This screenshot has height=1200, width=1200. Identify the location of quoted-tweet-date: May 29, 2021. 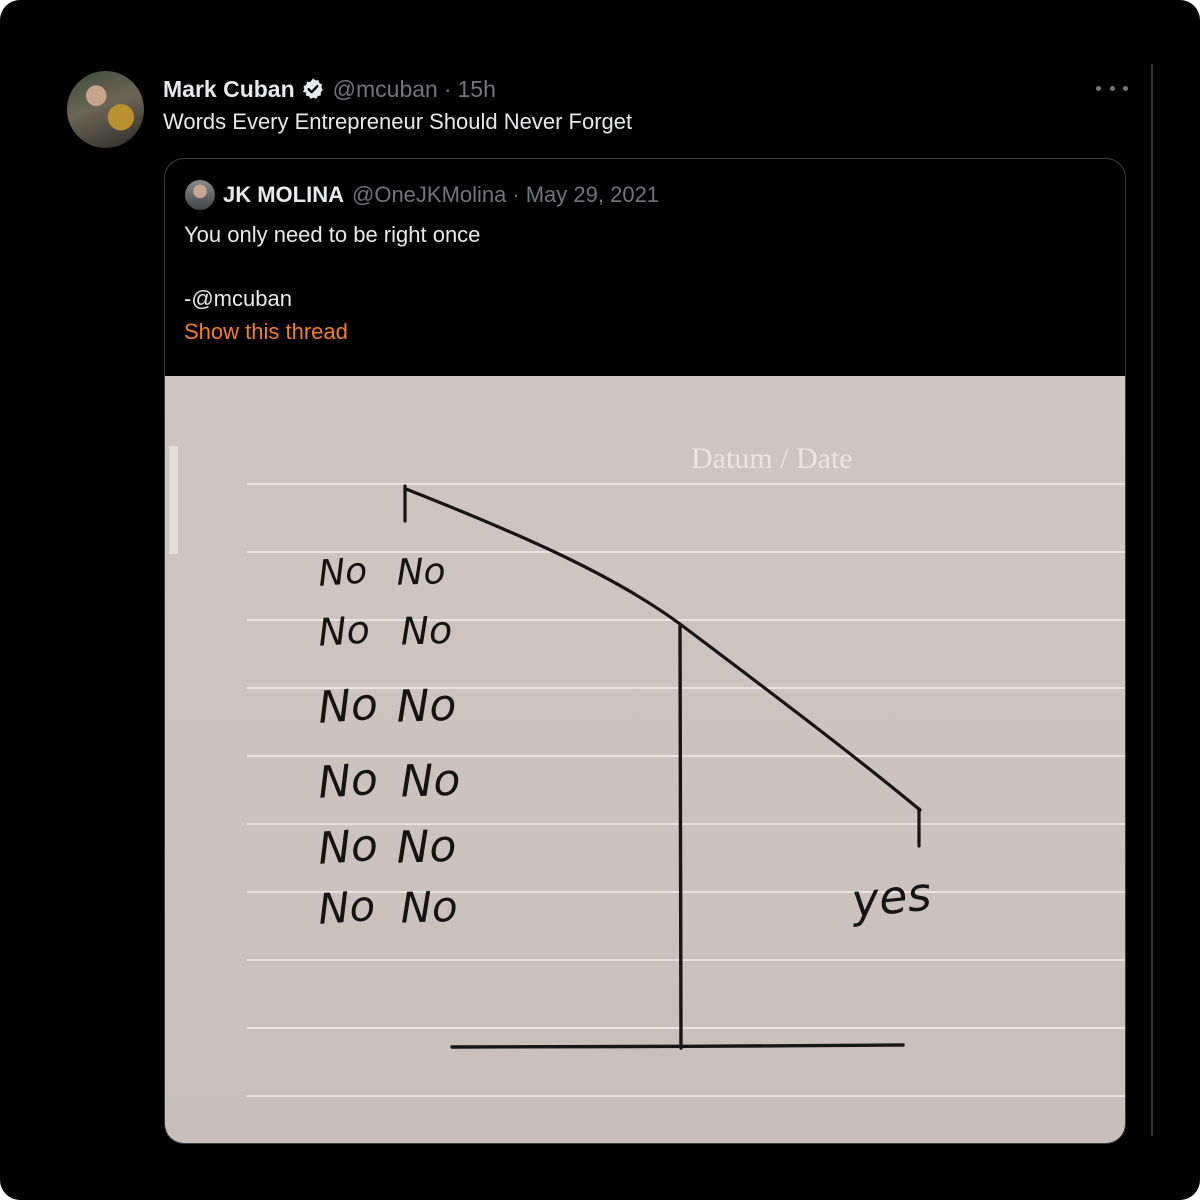
(592, 195).